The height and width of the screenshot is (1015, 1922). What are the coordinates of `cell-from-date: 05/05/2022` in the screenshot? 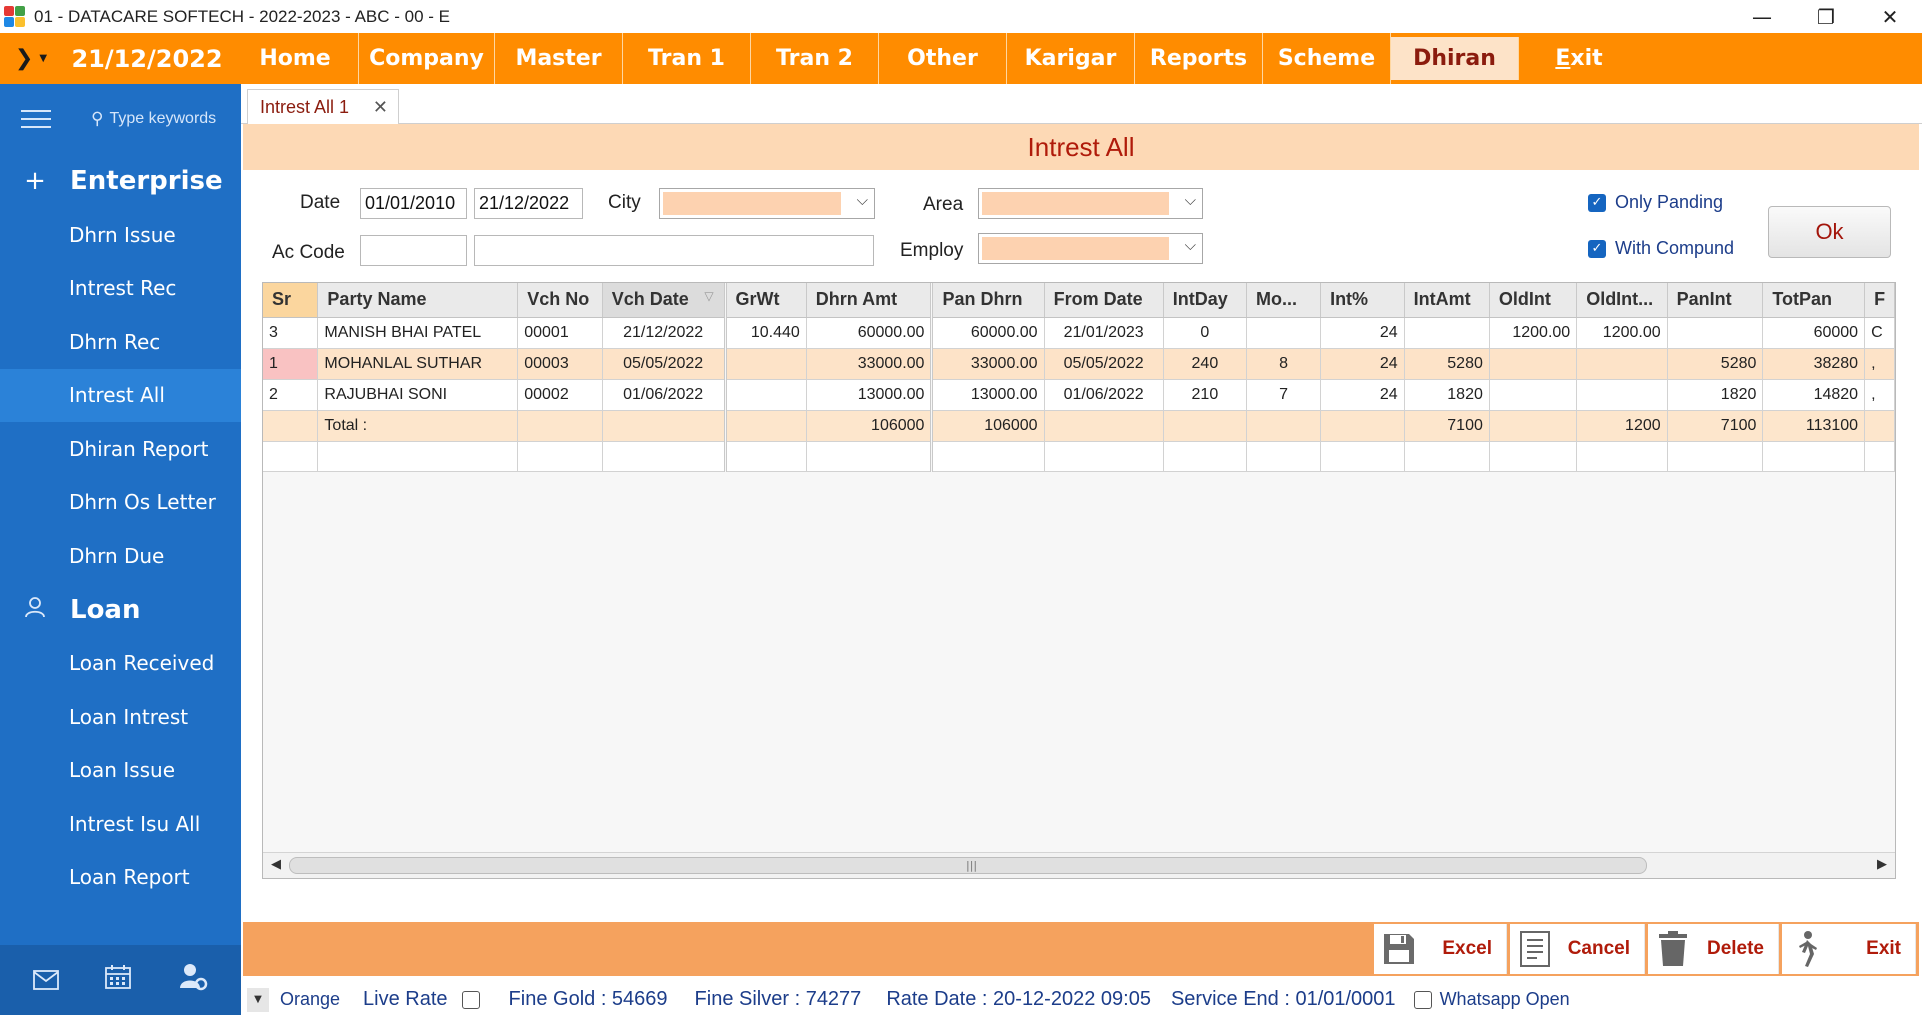 It's located at (1104, 364).